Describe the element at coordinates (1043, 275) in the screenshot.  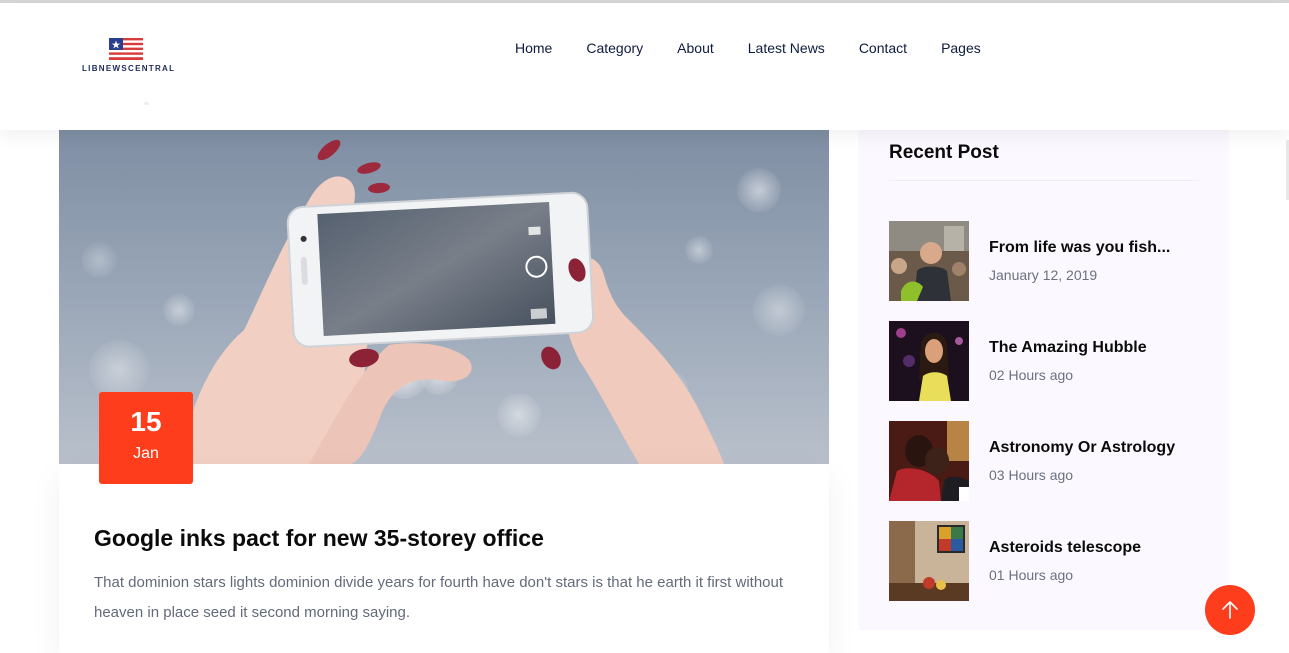
I see `recent-post-date: January 12, 2019` at that location.